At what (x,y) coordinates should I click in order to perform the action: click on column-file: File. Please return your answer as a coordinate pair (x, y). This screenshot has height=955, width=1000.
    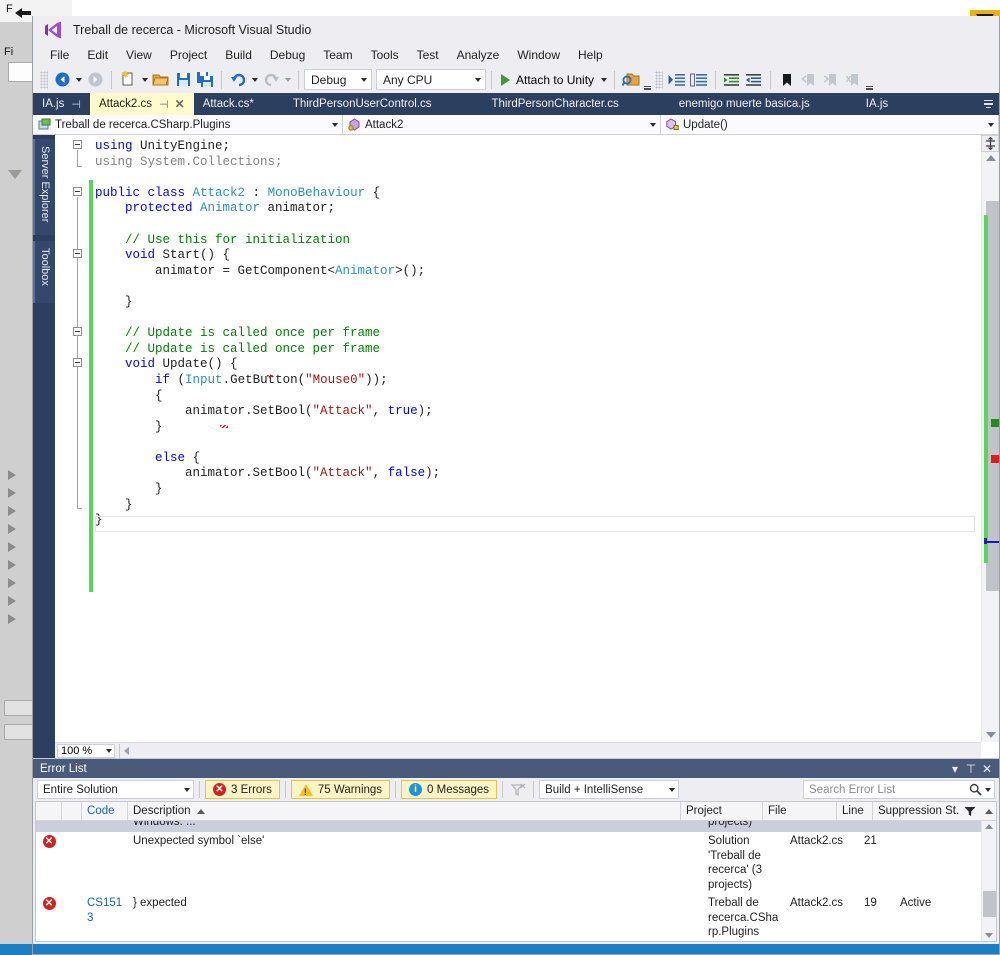
    Looking at the image, I should click on (800, 811).